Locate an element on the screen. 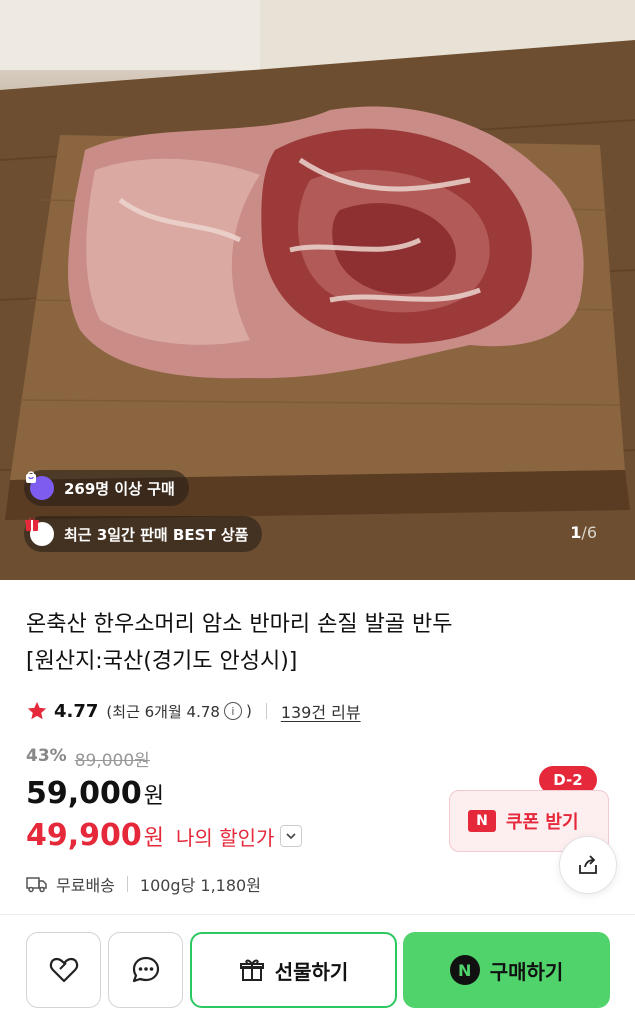  naver-n-icon: N is located at coordinates (482, 821).